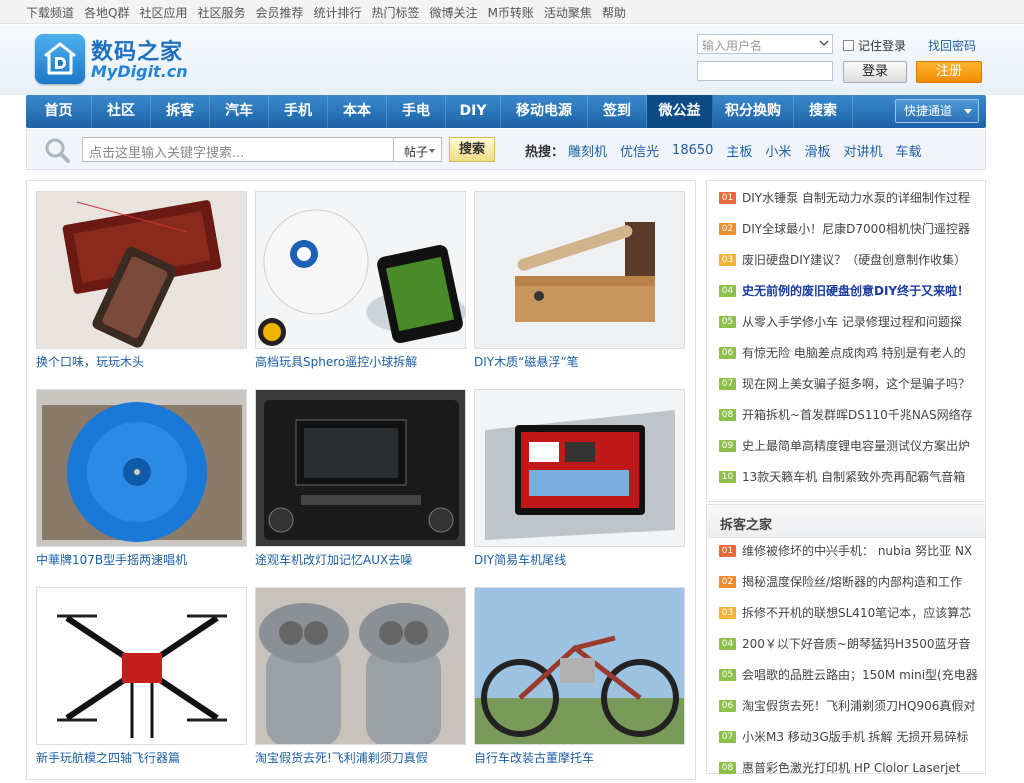  Describe the element at coordinates (856, 197) in the screenshot. I see `list-item-title: DIY水锤泵 自制无动力水泵的详细制作过程` at that location.